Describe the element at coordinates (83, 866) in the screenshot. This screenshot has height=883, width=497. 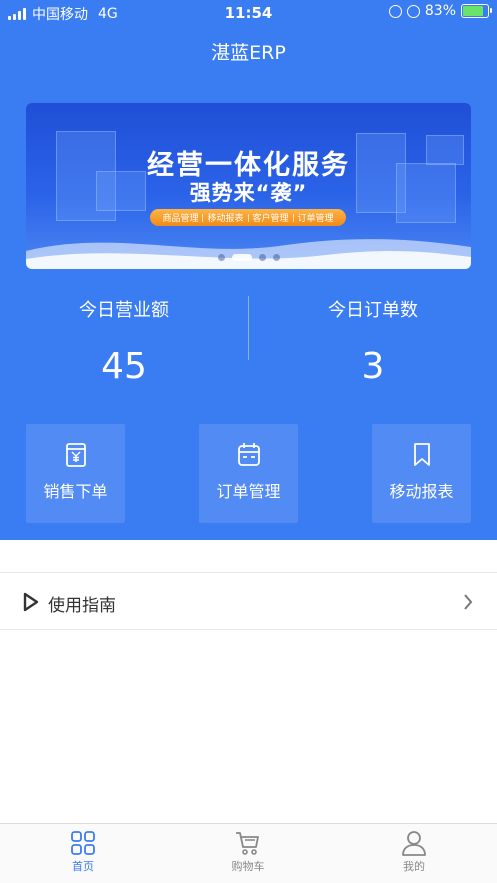
I see `tab-home-label: 首页` at that location.